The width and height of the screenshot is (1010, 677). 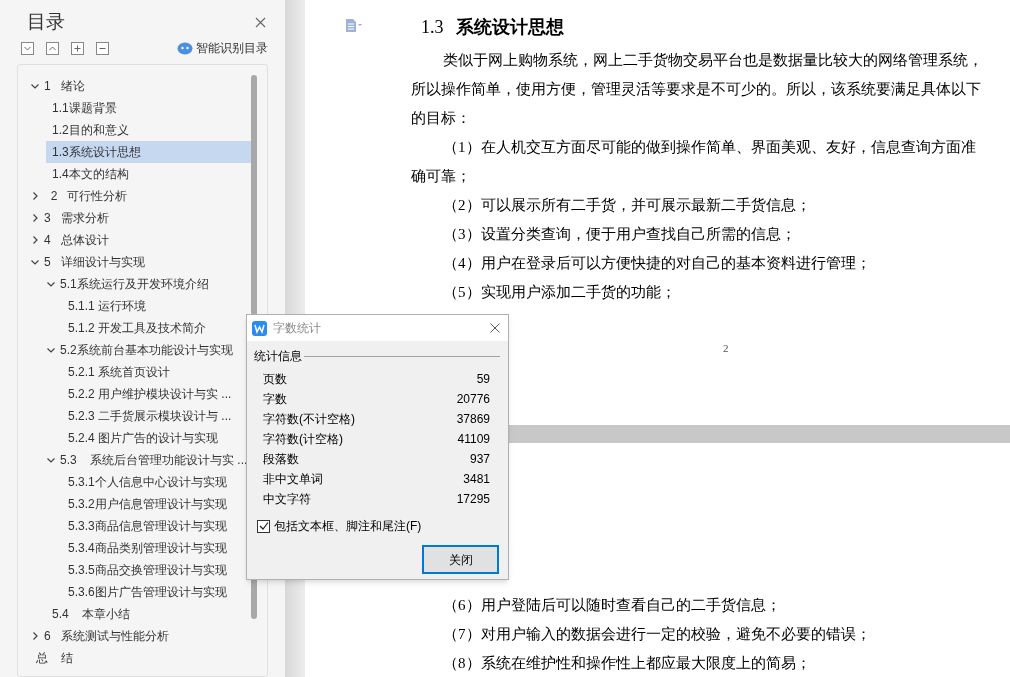 I want to click on stat-label: 字符数(不计空格), so click(x=309, y=419).